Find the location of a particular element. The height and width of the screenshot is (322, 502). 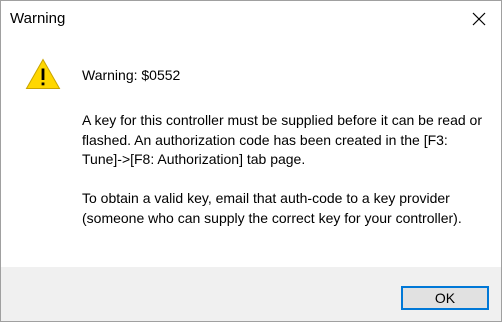

close-button is located at coordinates (479, 19).